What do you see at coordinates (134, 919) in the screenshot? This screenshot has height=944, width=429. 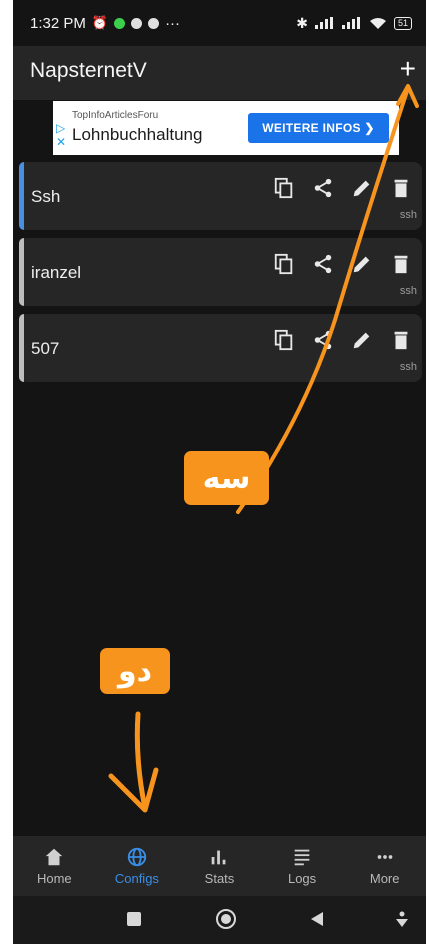 I see `recents-button` at bounding box center [134, 919].